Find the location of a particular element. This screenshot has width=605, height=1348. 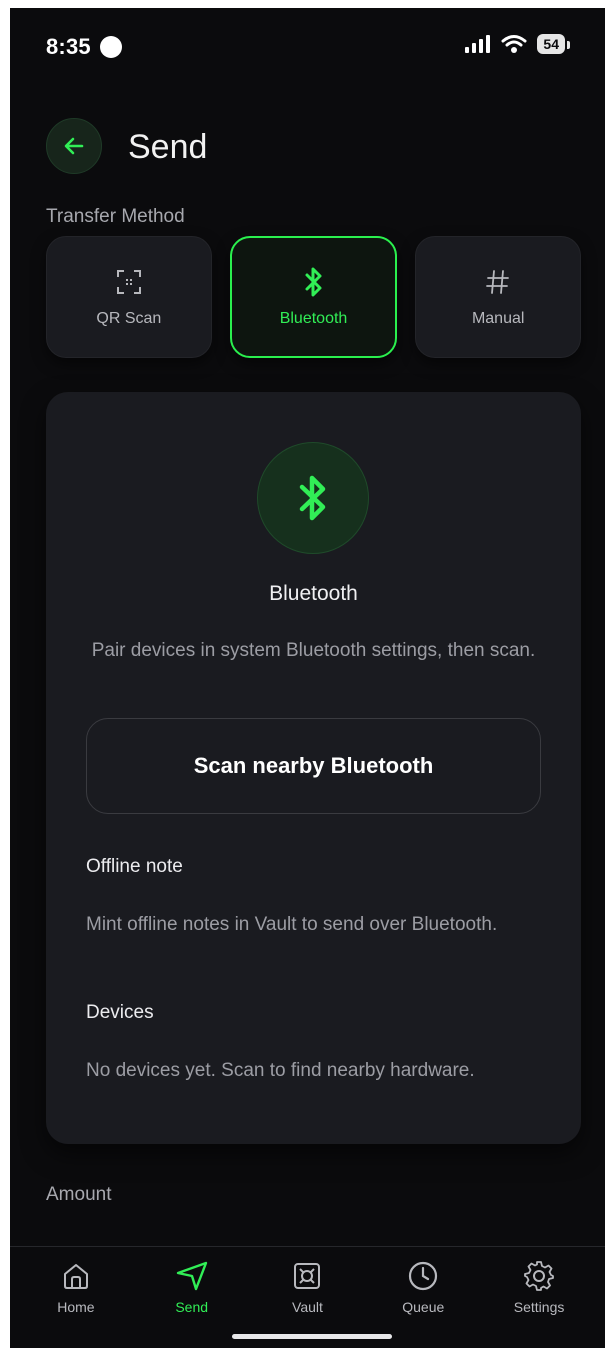

tab-vault: Vault is located at coordinates (307, 1297).